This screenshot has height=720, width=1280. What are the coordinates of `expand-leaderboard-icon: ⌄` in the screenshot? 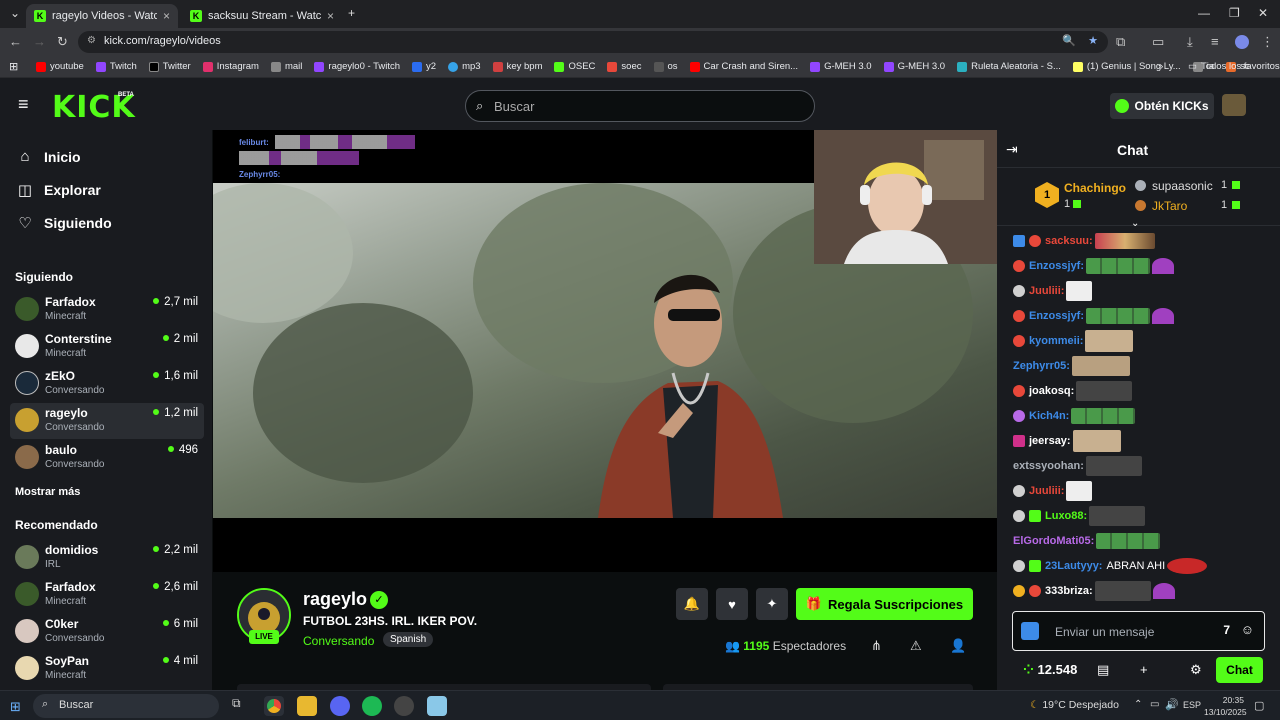 It's located at (1135, 223).